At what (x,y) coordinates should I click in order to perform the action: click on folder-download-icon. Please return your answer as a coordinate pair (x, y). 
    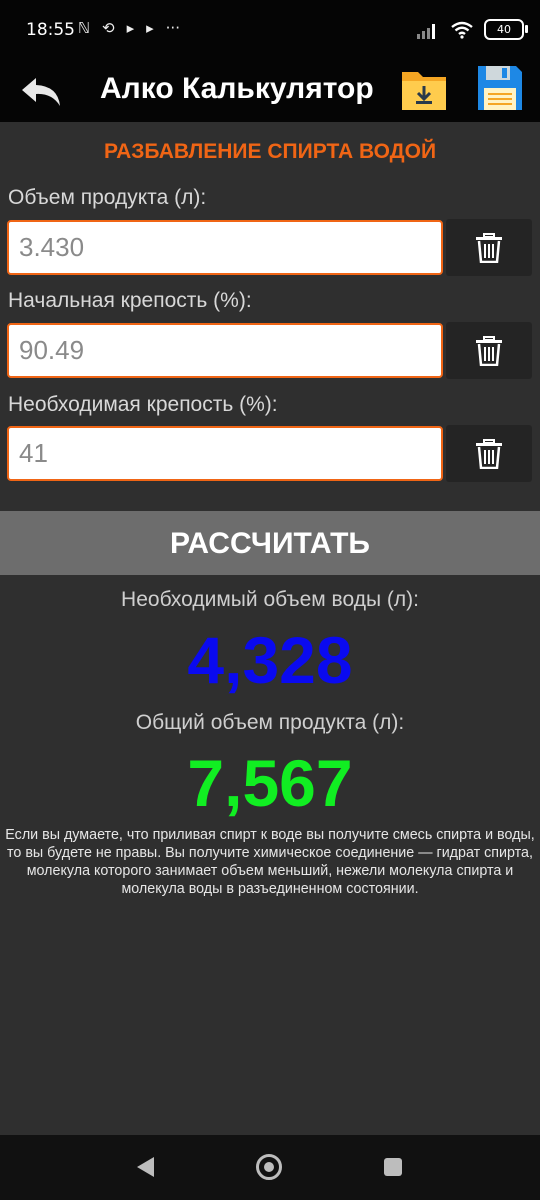
    Looking at the image, I should click on (424, 91).